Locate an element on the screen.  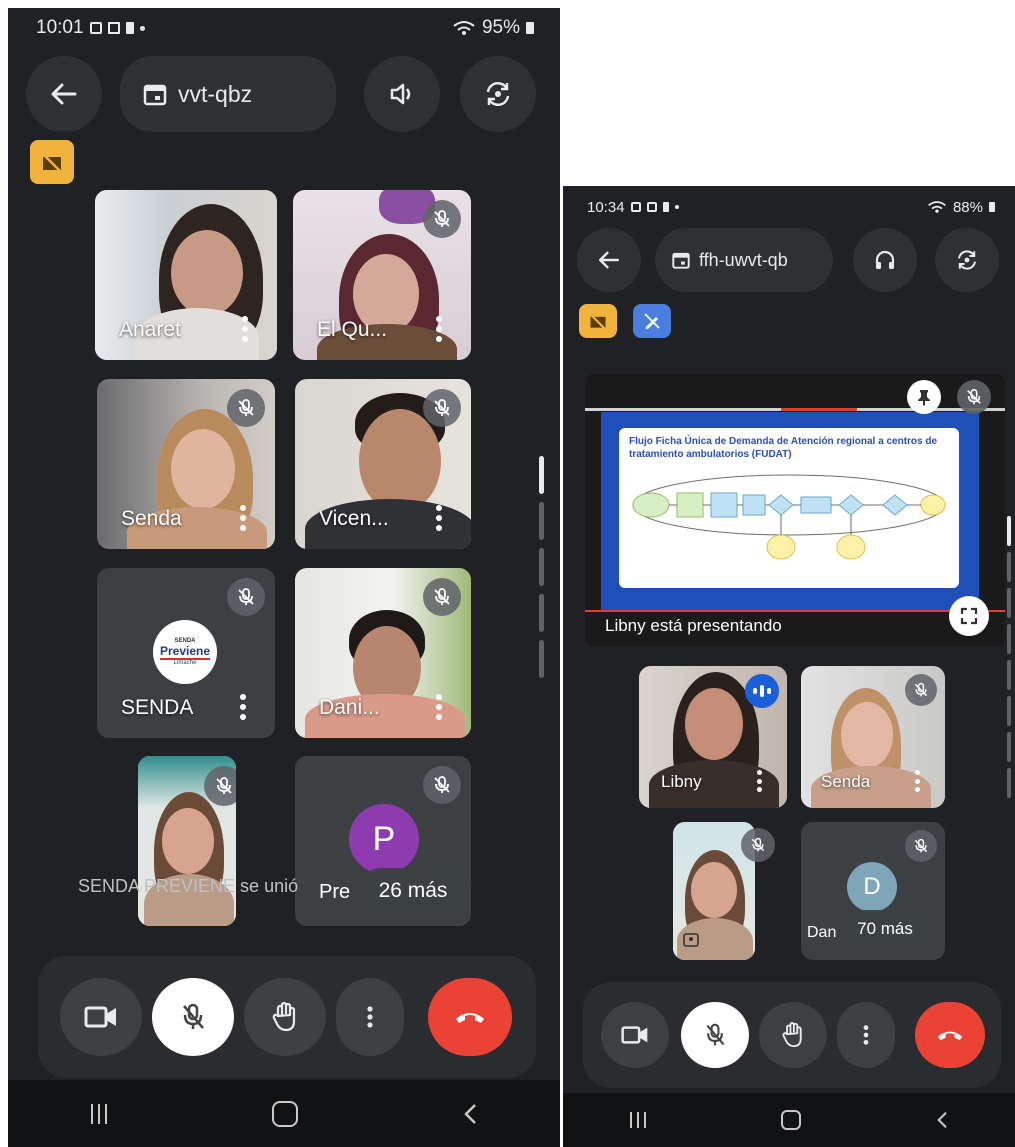
clock: 10:34 is located at coordinates (606, 207).